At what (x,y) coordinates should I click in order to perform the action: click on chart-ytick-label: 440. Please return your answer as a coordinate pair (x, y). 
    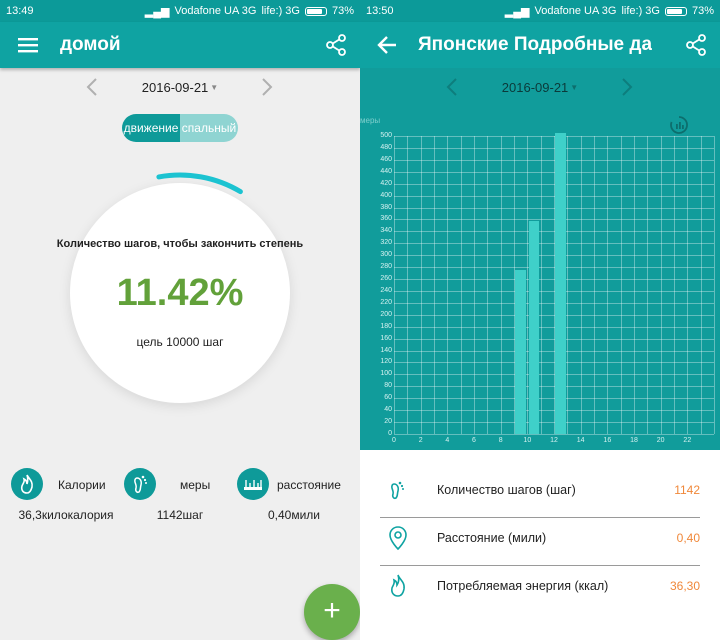
    Looking at the image, I should click on (386, 171).